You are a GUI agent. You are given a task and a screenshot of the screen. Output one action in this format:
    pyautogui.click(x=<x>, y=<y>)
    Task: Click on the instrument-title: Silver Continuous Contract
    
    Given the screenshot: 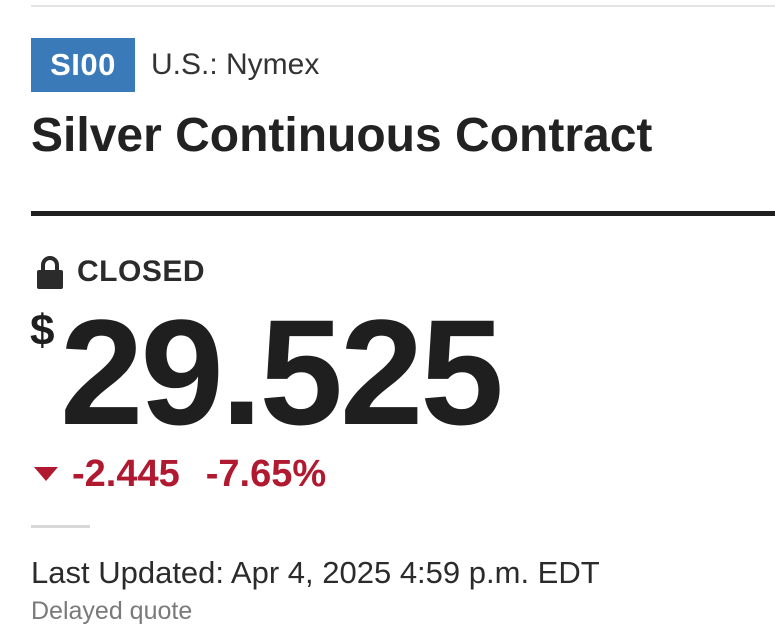 What is the action you would take?
    pyautogui.click(x=342, y=135)
    